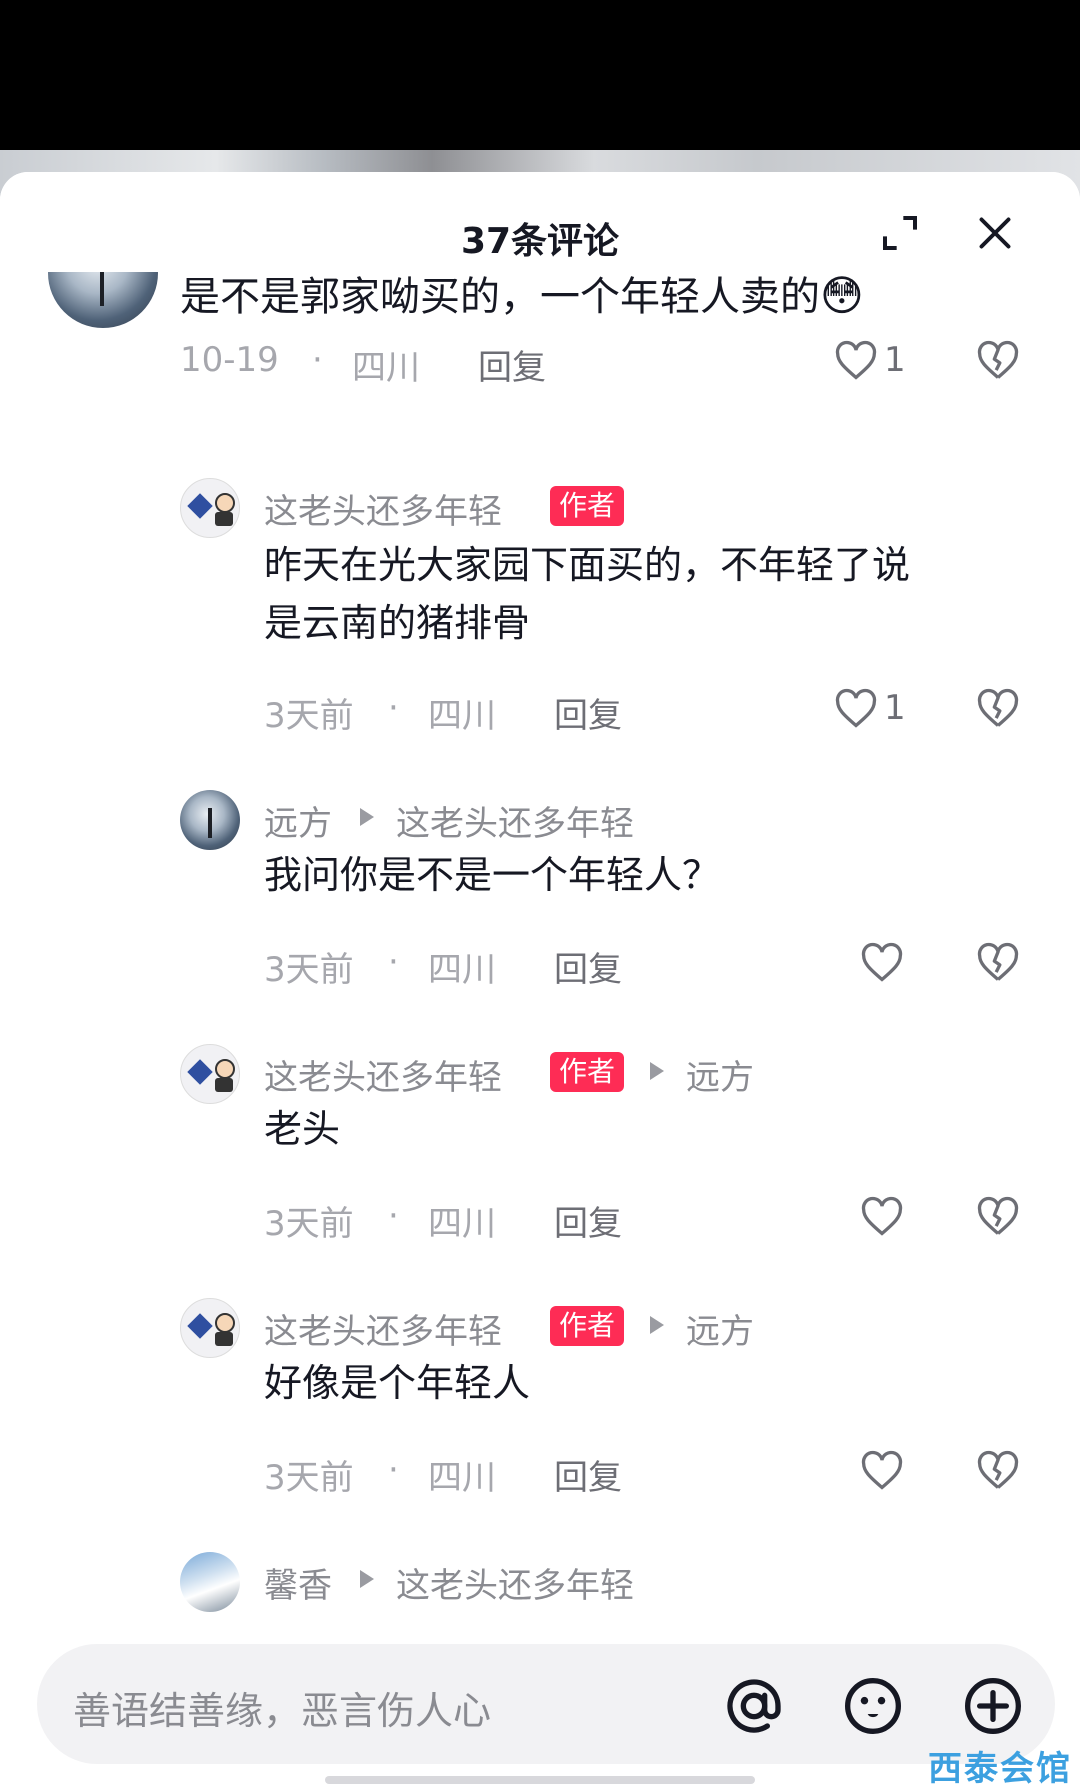  I want to click on expand-icon, so click(900, 233).